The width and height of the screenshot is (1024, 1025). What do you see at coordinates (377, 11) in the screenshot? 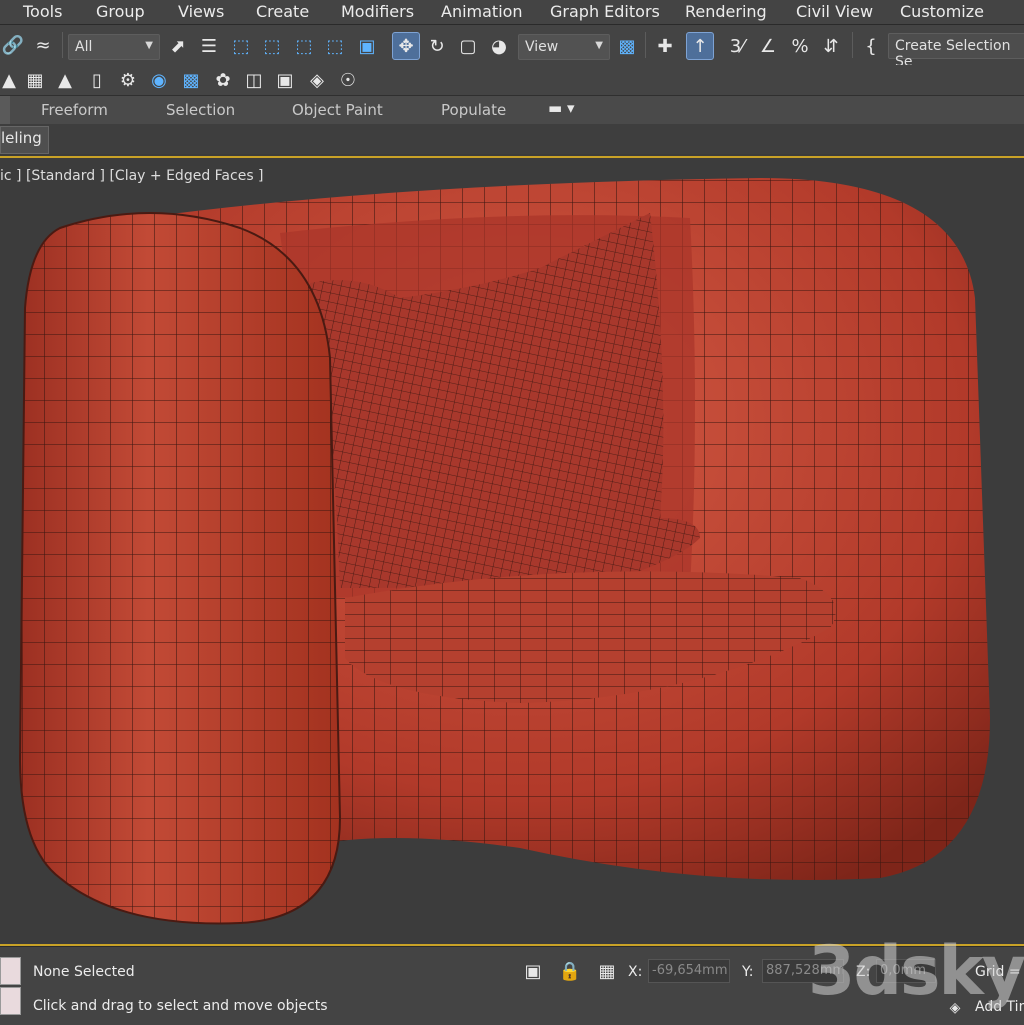
I see `menu-modifiers: Modifiers` at bounding box center [377, 11].